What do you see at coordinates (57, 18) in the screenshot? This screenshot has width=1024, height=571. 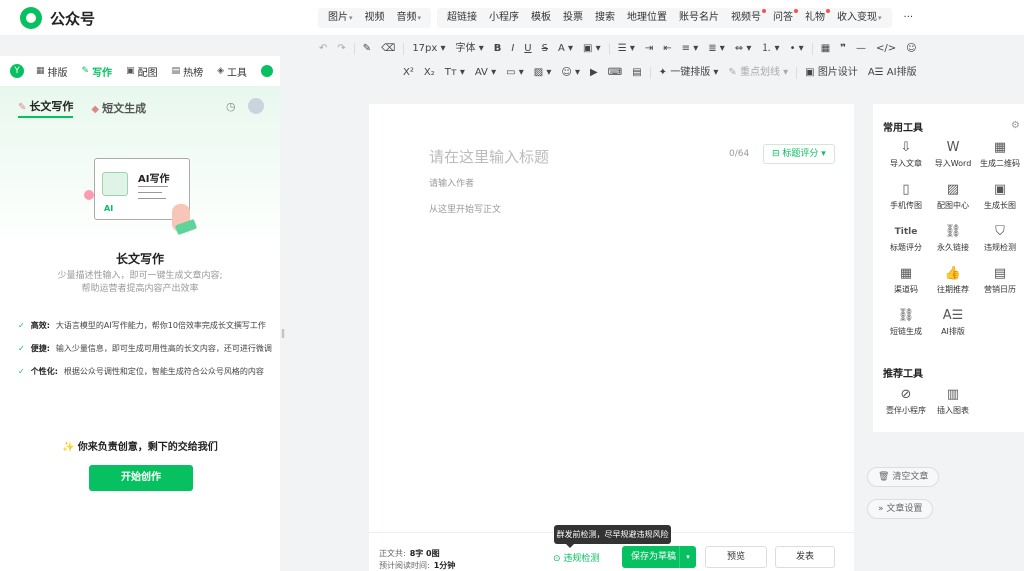 I see `app-logo: 公众号` at bounding box center [57, 18].